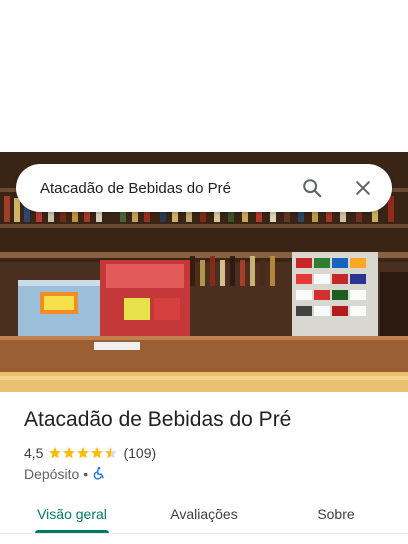 The height and width of the screenshot is (544, 408). I want to click on rating-row: 4,5 (109), so click(90, 453).